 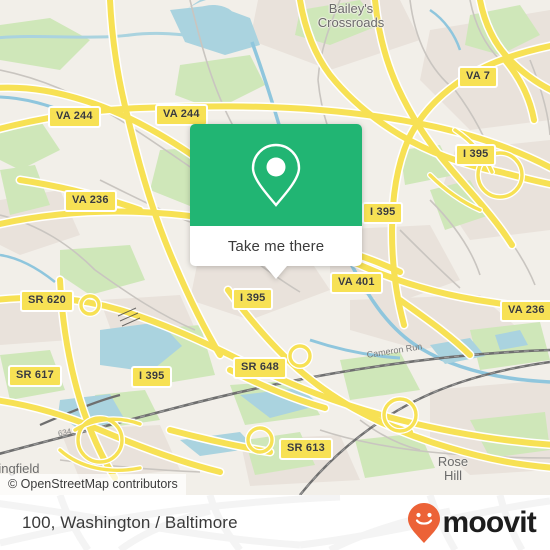 What do you see at coordinates (181, 115) in the screenshot?
I see `road-shield-va-244-east: VA 244` at bounding box center [181, 115].